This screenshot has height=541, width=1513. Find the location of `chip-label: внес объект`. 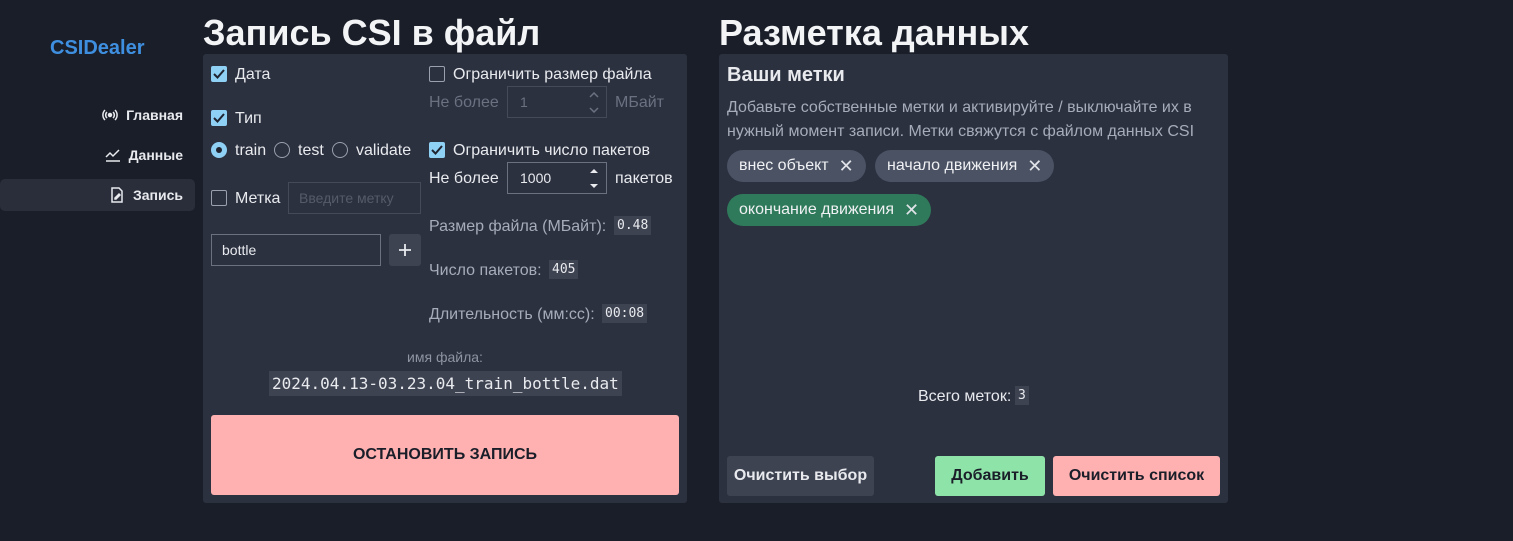

chip-label: внес объект is located at coordinates (784, 165).